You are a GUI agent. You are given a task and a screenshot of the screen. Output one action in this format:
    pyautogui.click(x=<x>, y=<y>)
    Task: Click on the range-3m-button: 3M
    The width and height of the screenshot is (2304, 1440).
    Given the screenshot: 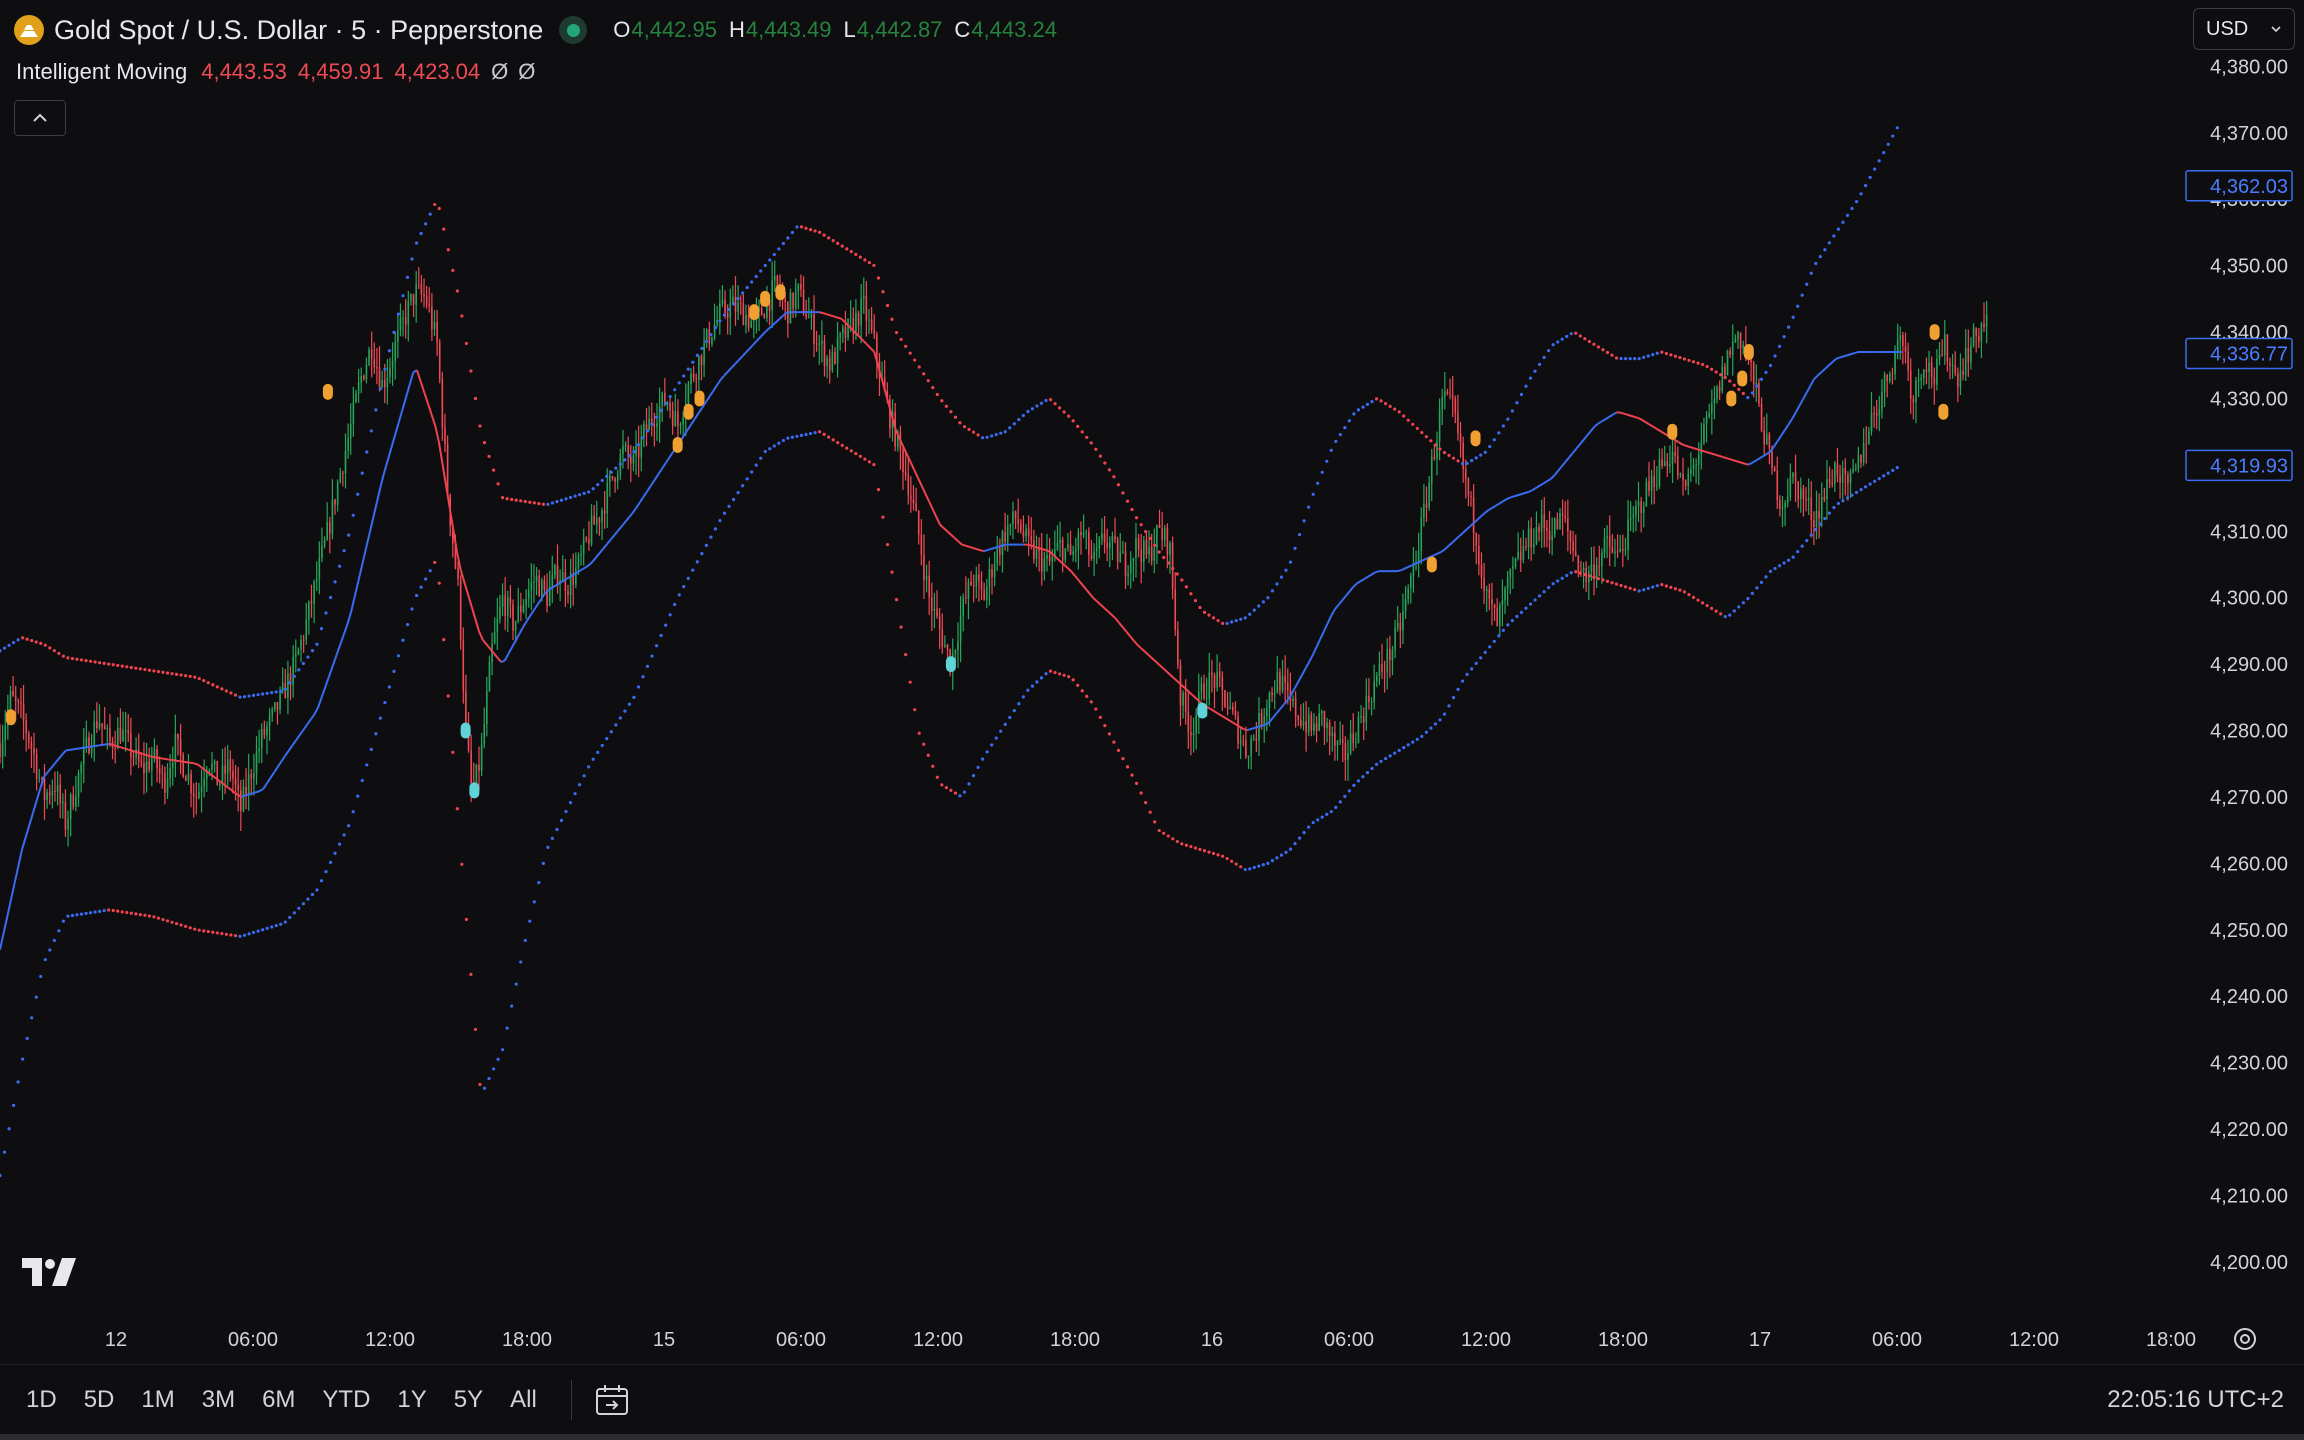 What is the action you would take?
    pyautogui.click(x=218, y=1400)
    